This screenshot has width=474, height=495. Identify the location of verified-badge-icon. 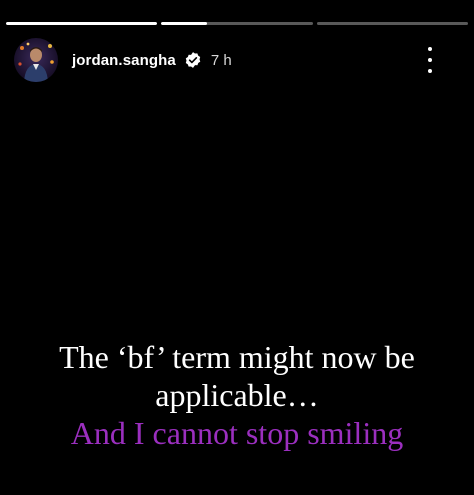
(193, 60).